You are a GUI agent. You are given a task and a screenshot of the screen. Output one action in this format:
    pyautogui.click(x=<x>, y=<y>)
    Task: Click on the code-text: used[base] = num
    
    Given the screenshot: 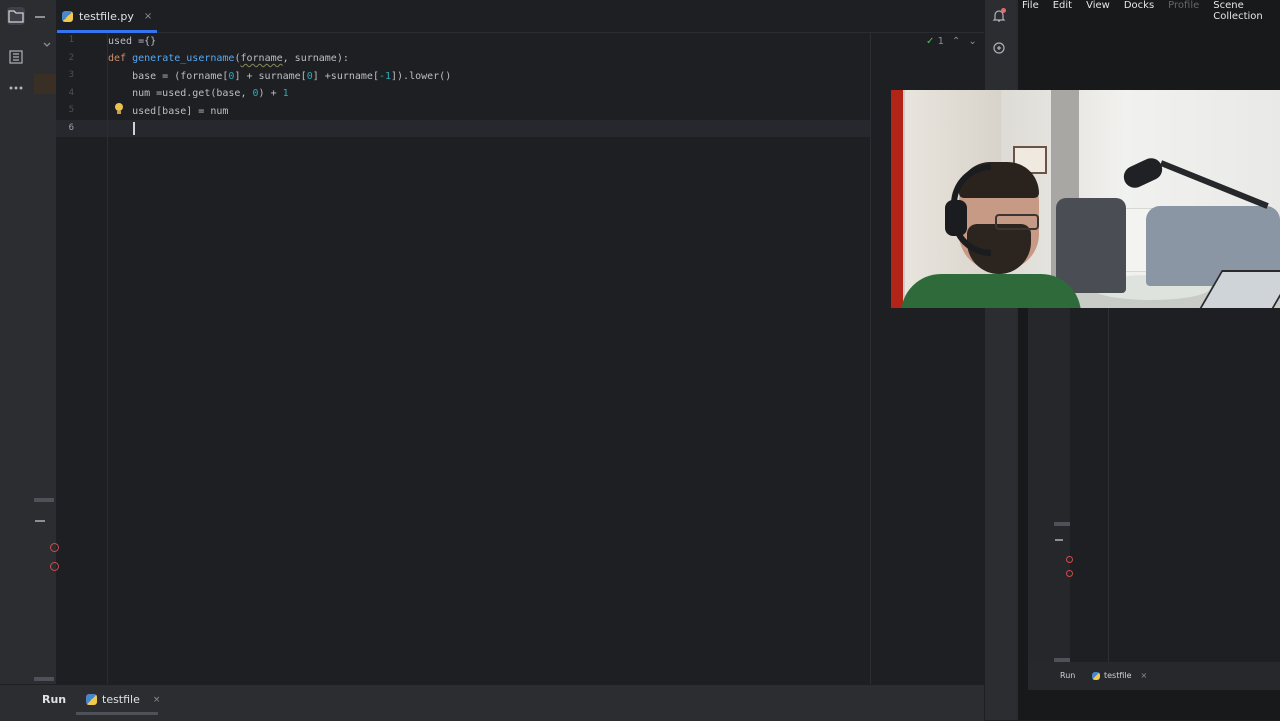 What is the action you would take?
    pyautogui.click(x=168, y=111)
    